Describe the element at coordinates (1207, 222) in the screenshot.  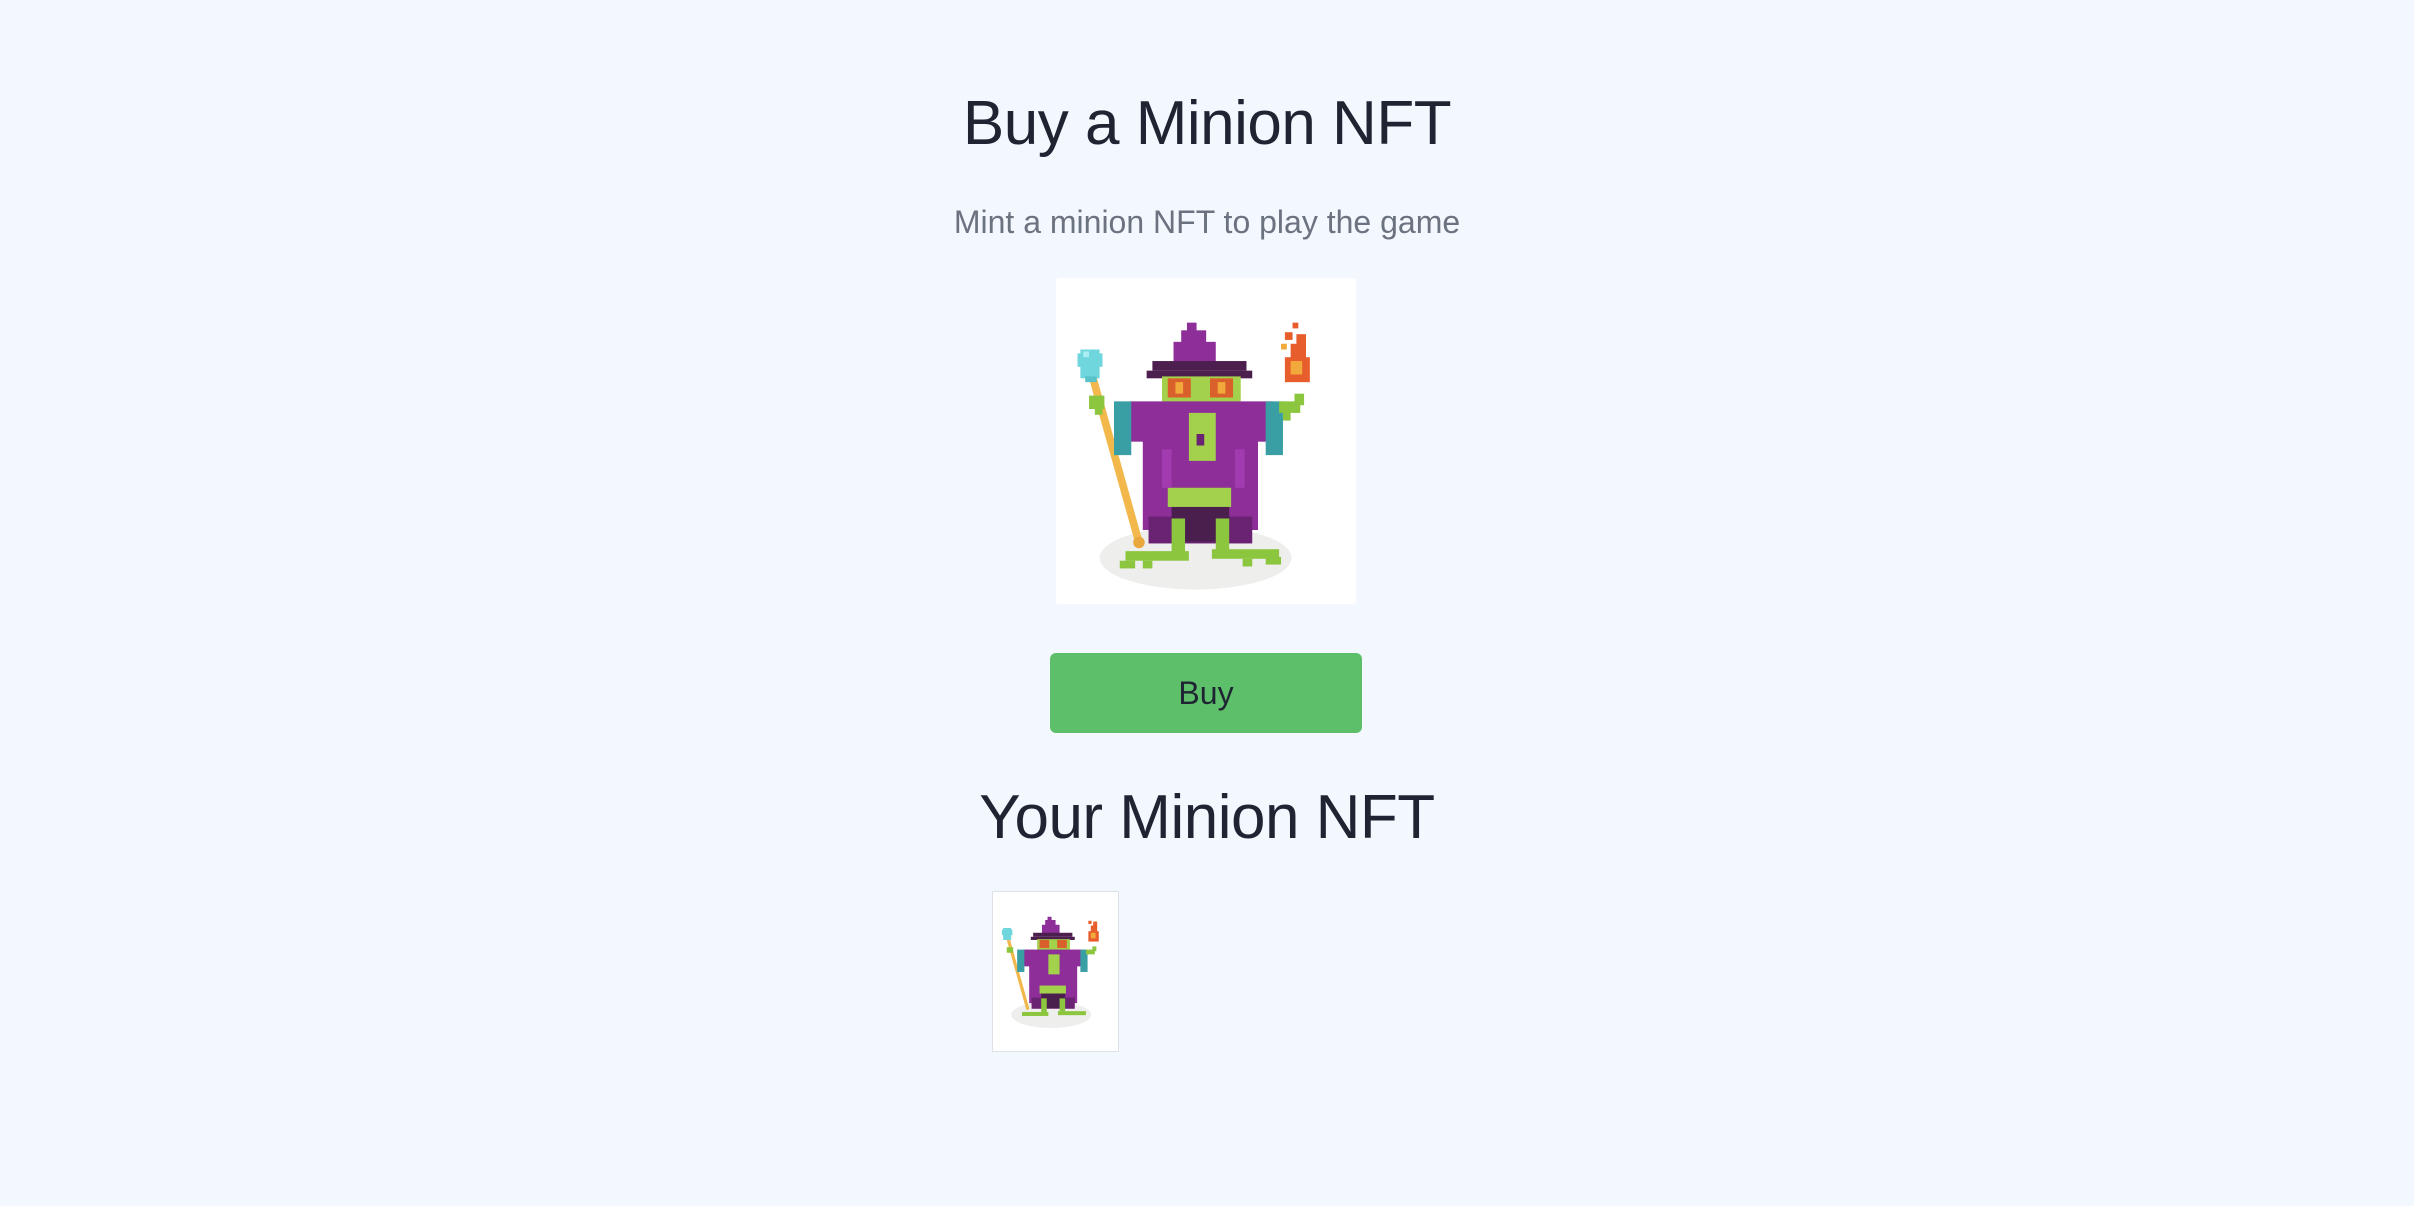
I see `page-subtitle: Mint a minion NFT to play the game` at that location.